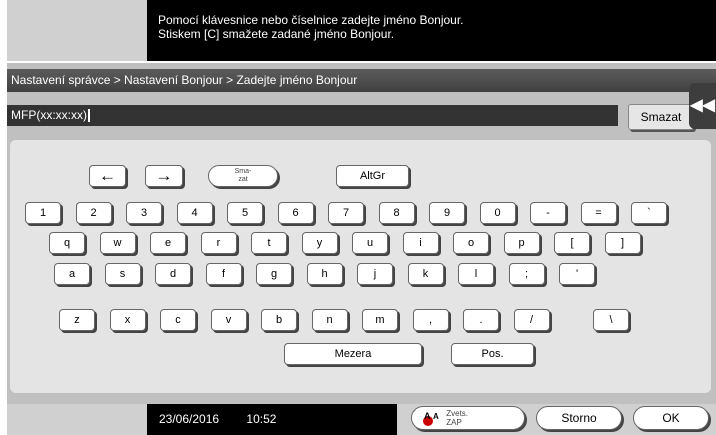  Describe the element at coordinates (89, 116) in the screenshot. I see `text-cursor` at that location.